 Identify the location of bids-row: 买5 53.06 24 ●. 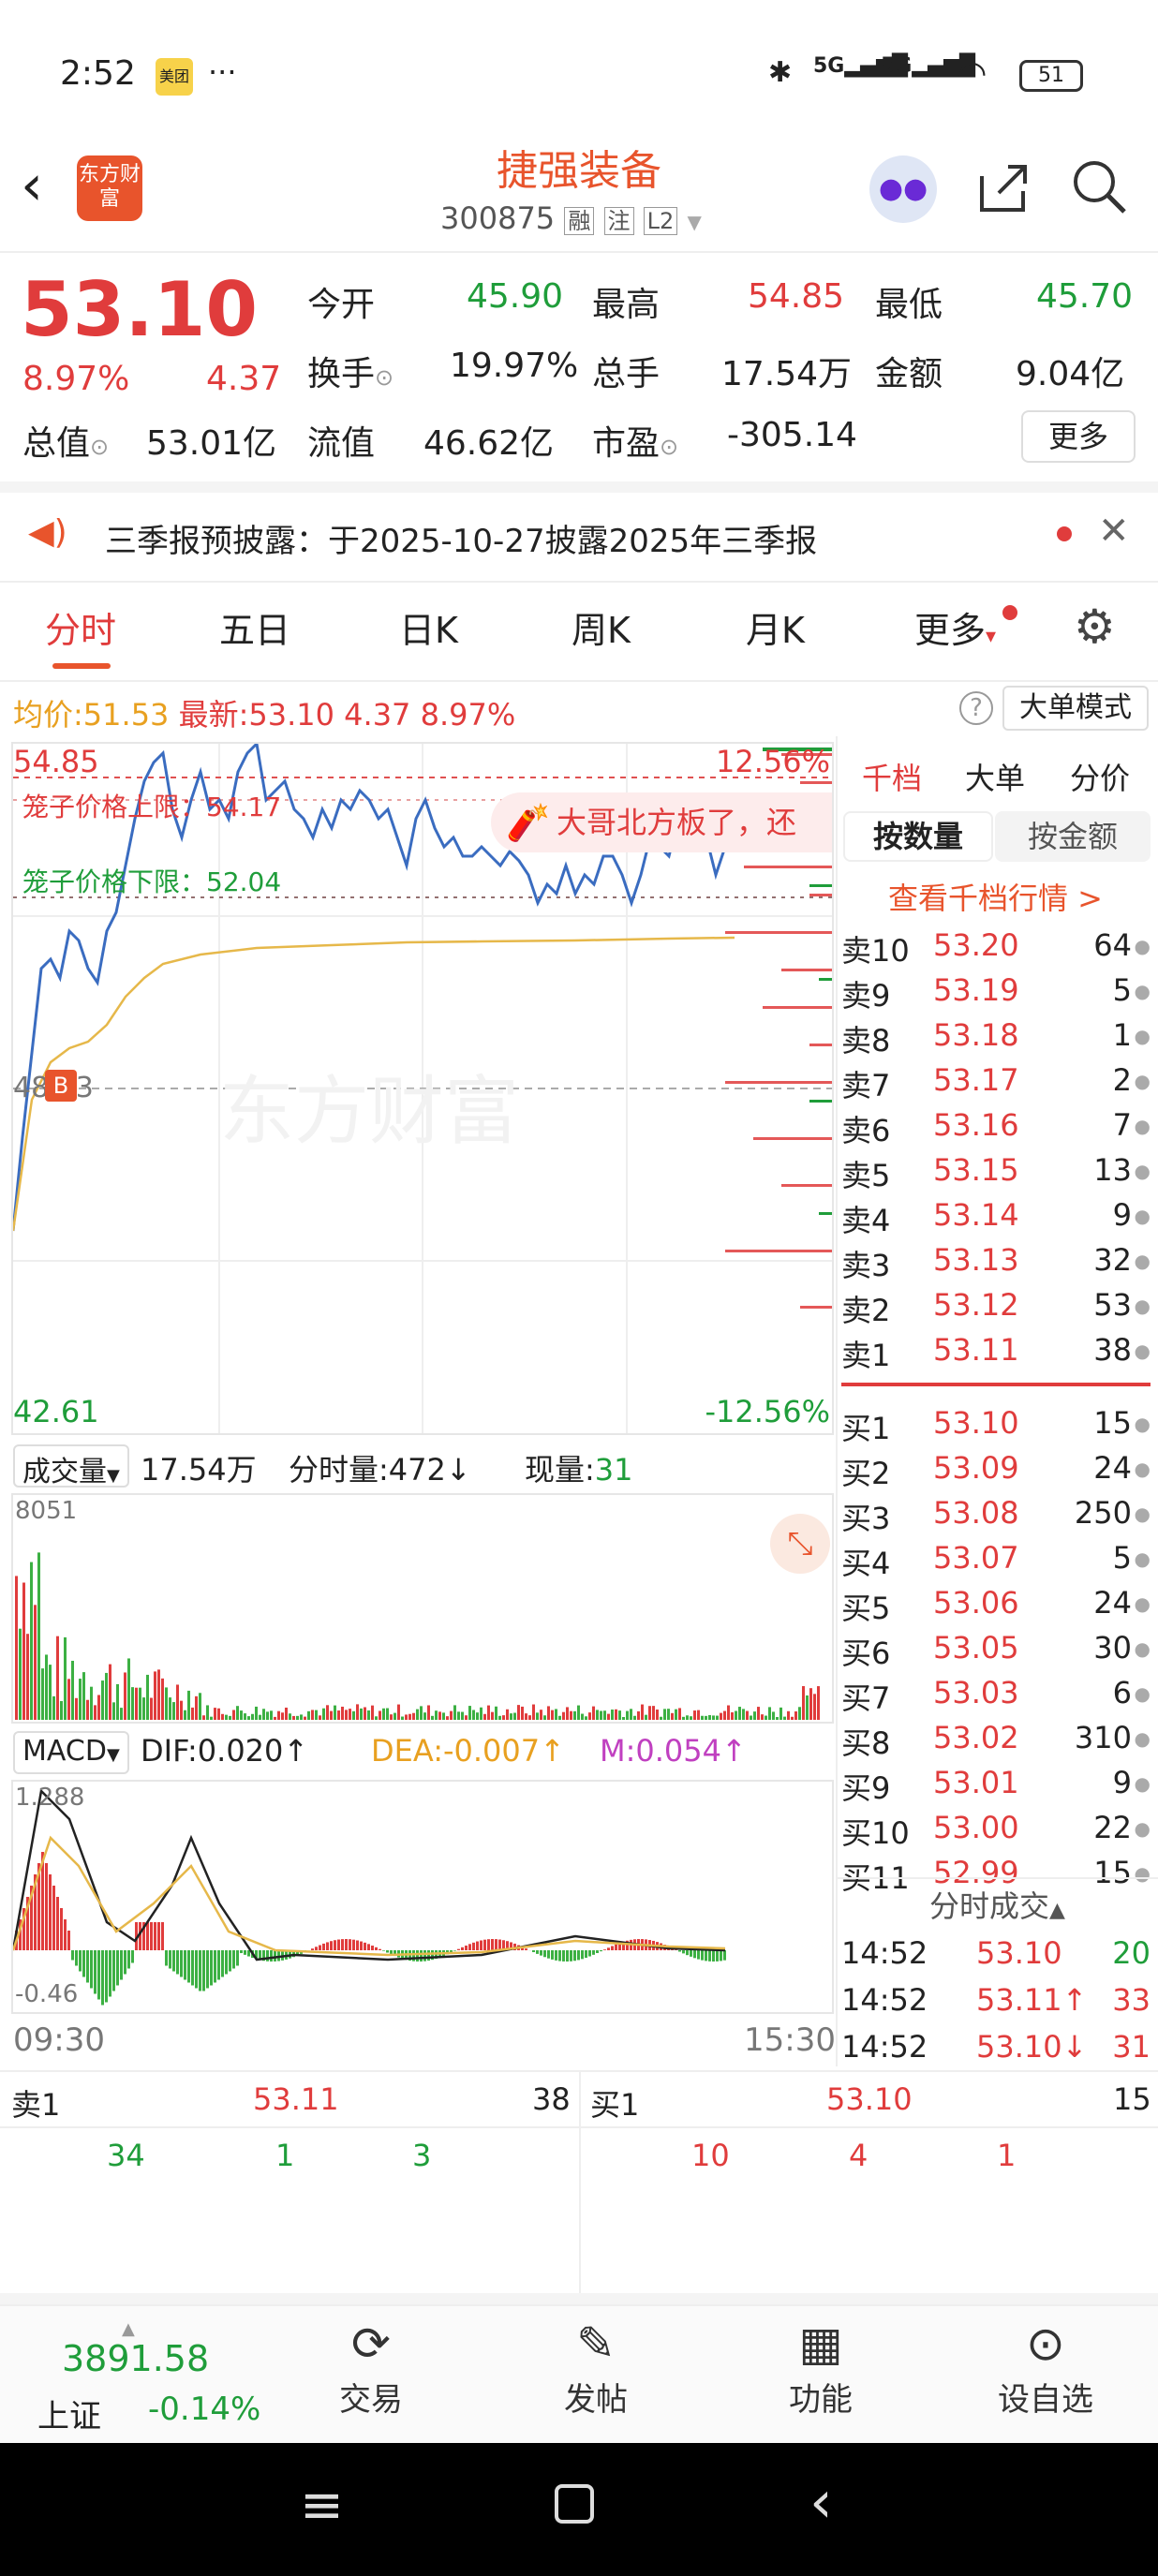
(996, 1602).